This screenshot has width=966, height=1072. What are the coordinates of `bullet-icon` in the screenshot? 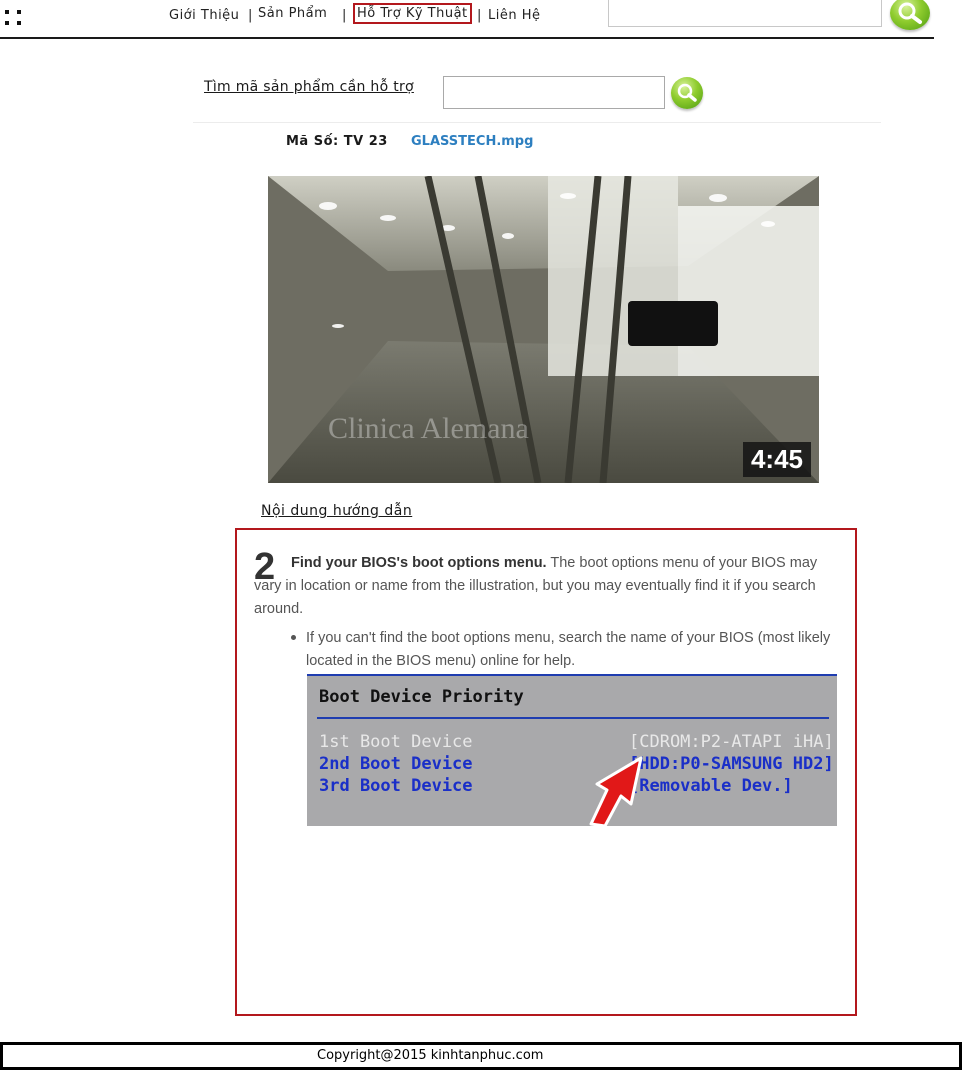 It's located at (293, 637).